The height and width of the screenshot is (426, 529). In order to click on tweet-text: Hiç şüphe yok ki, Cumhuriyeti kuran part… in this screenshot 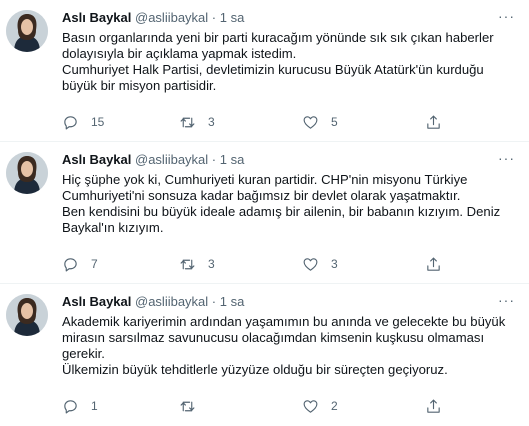, I will do `click(292, 204)`.